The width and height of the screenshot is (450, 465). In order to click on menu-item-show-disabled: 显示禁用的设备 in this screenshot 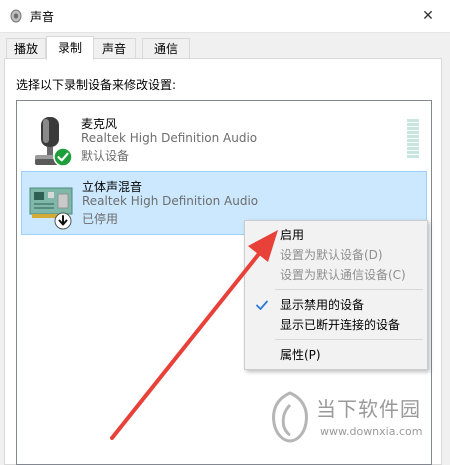, I will do `click(336, 305)`.